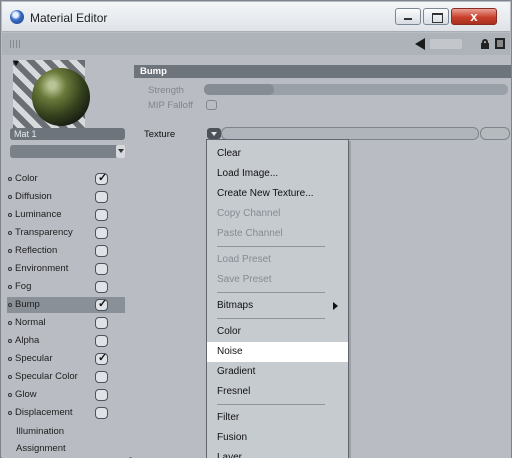  I want to click on maximize-button, so click(436, 16).